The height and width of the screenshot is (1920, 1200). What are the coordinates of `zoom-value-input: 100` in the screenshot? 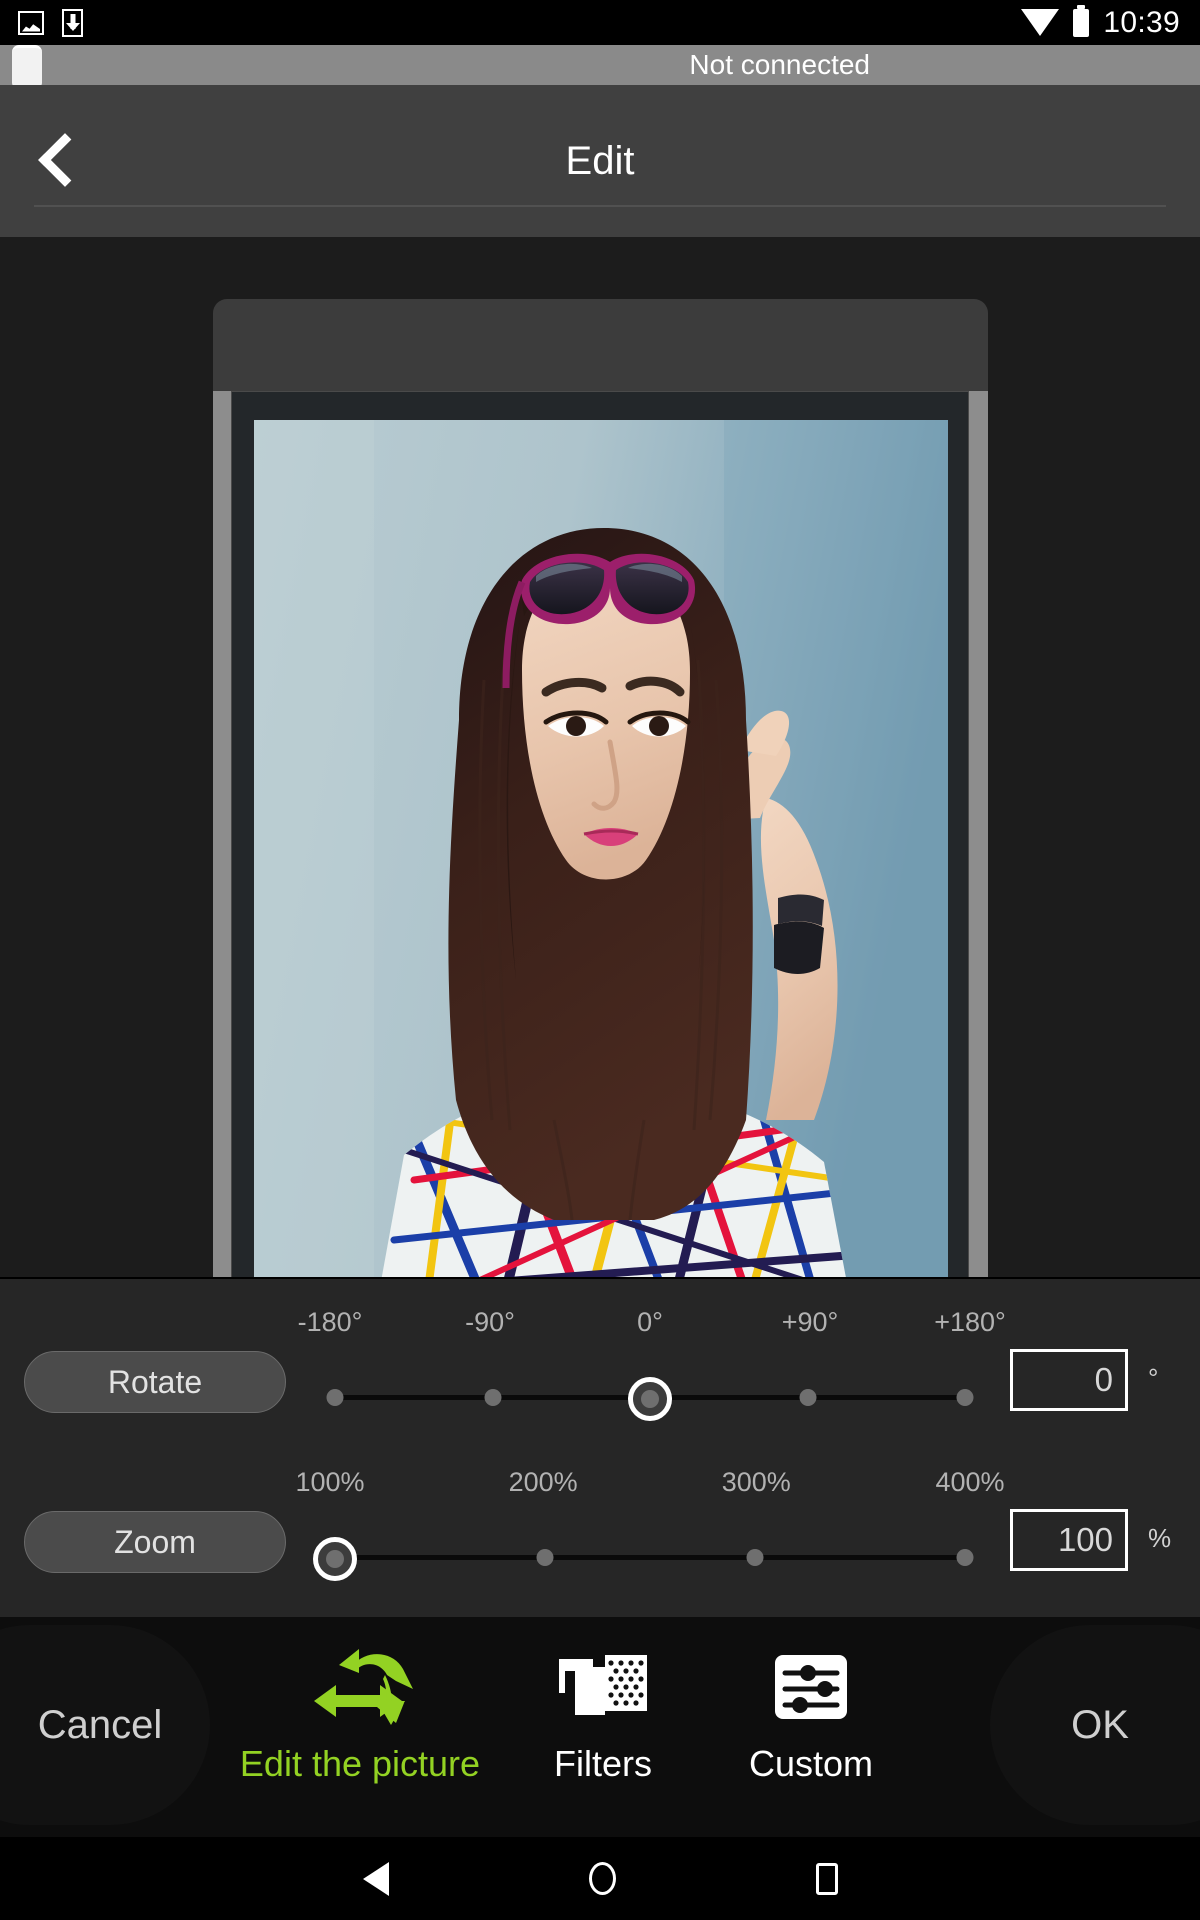 It's located at (1069, 1540).